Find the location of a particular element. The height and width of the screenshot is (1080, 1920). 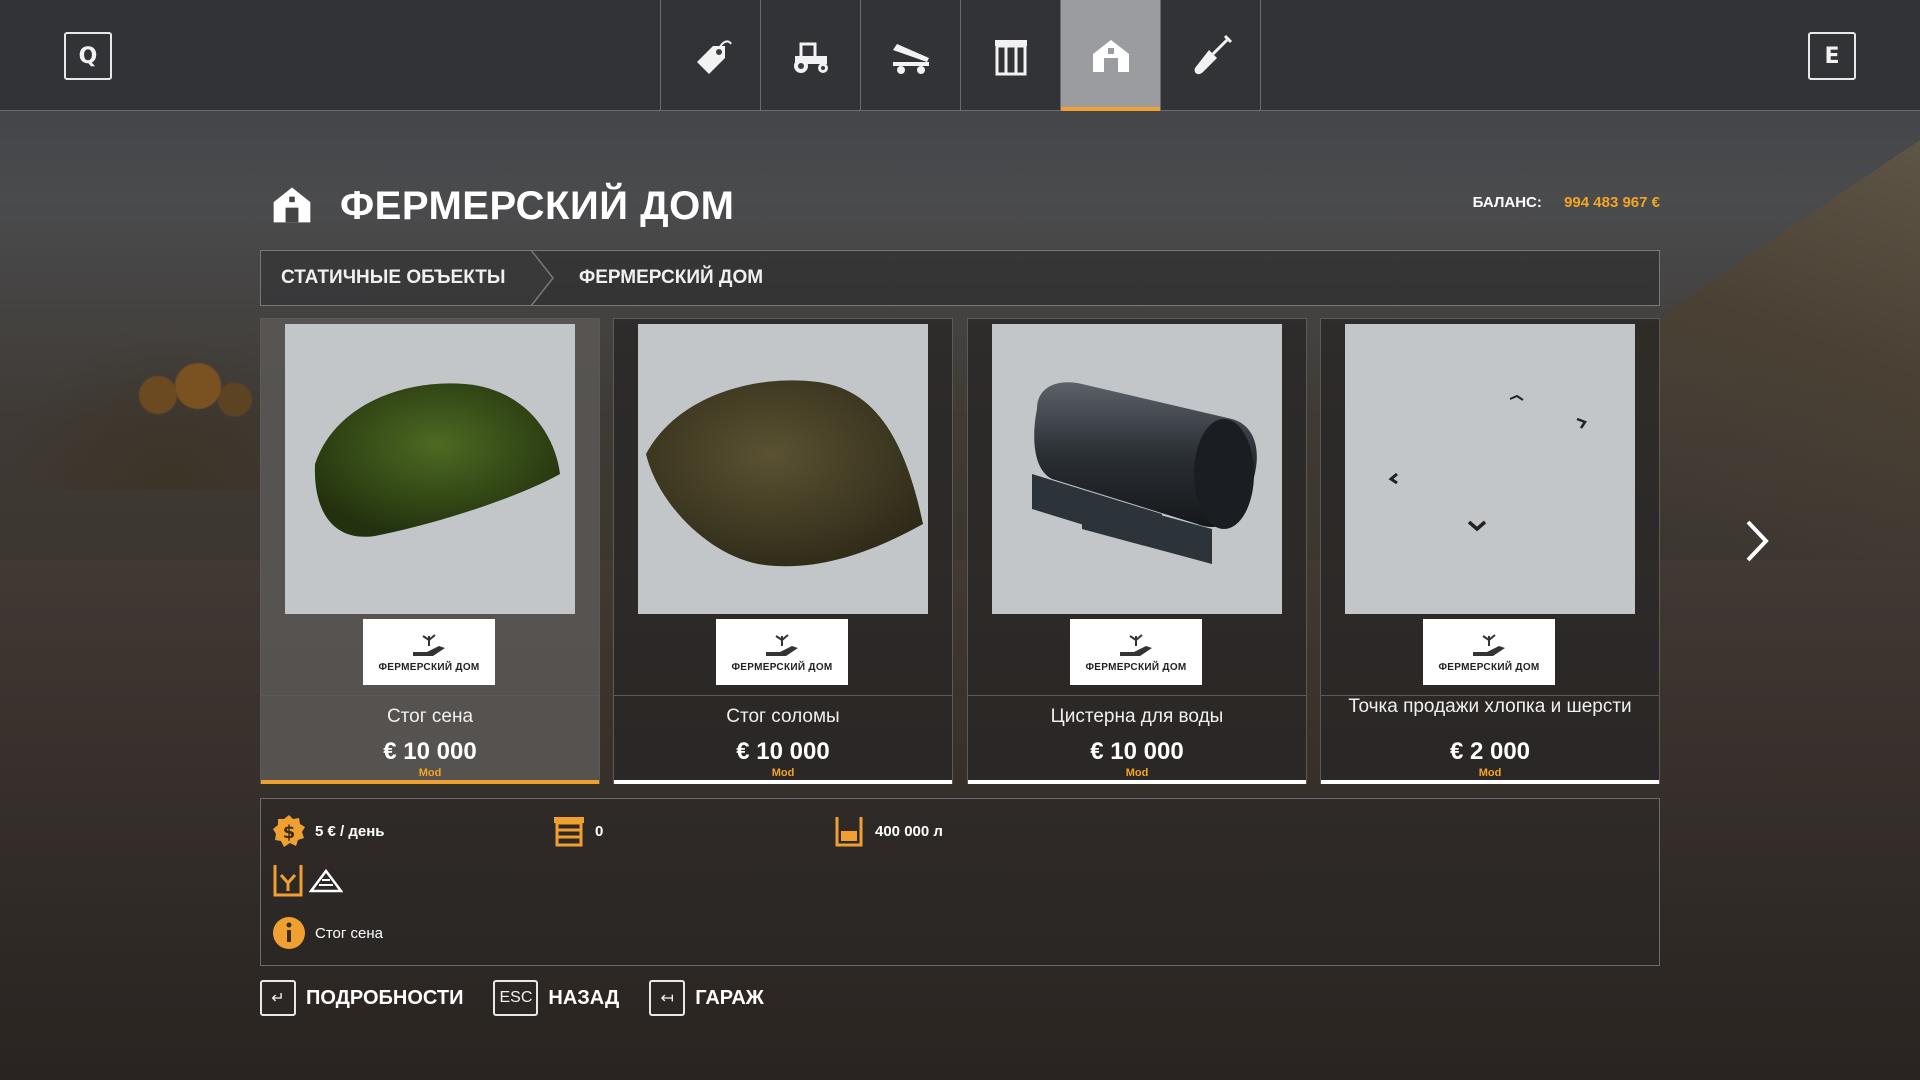

item-details-panel: $ 5 € / день 0 400 000 л Стог сена is located at coordinates (960, 882).